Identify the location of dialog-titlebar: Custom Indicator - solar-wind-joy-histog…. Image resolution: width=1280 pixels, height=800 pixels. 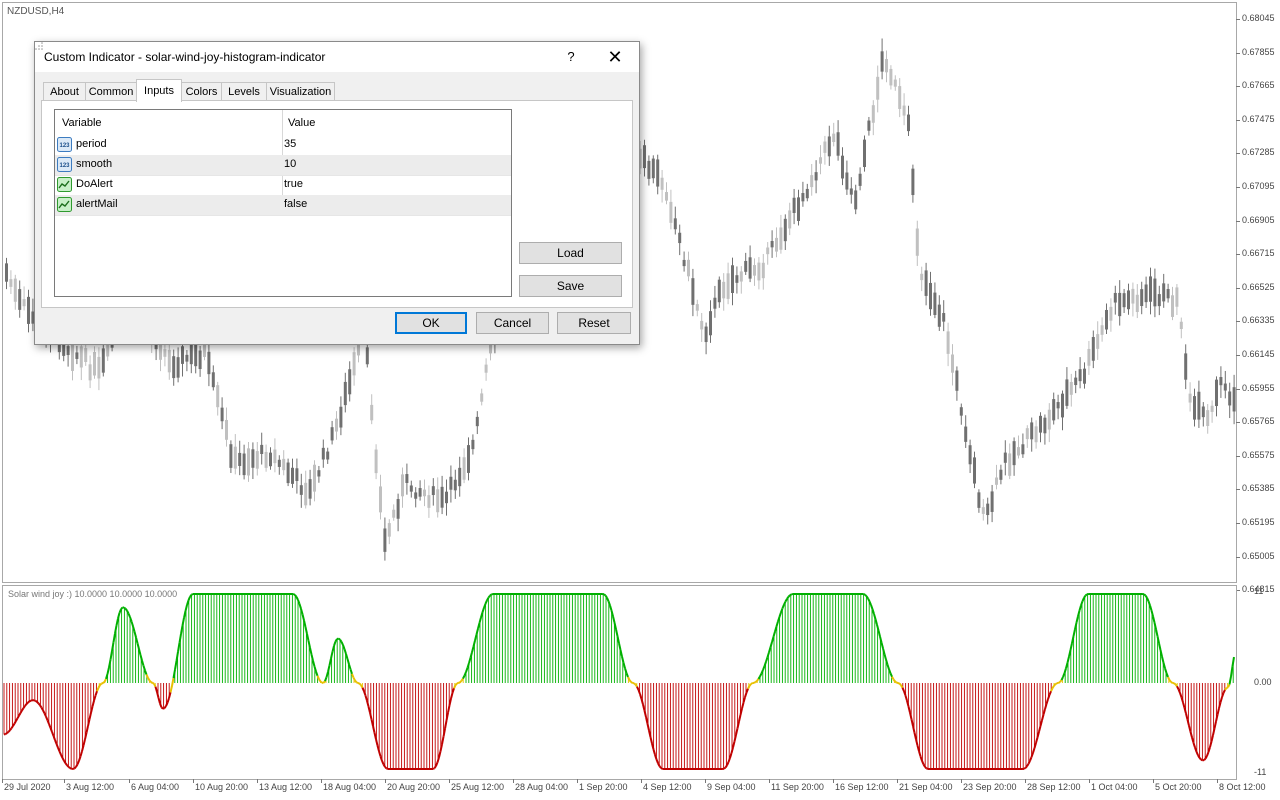
(337, 57).